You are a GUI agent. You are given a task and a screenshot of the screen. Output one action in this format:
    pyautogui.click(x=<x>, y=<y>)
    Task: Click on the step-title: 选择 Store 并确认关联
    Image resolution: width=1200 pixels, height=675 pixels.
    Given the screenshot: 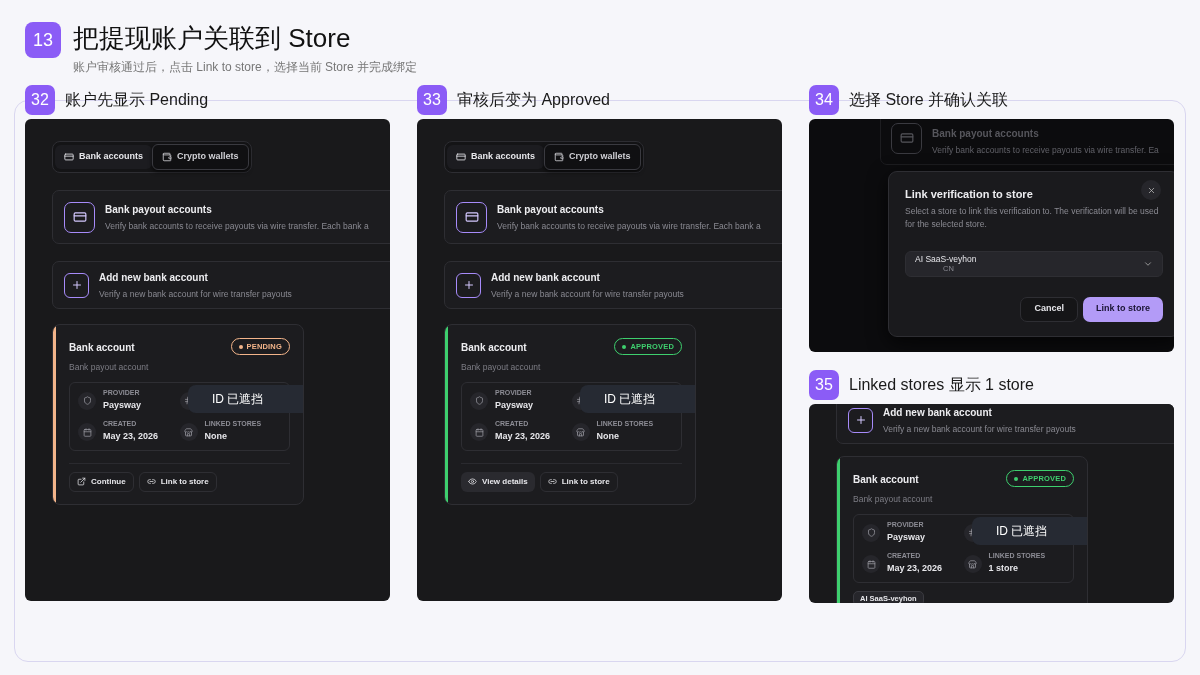 What is the action you would take?
    pyautogui.click(x=929, y=100)
    